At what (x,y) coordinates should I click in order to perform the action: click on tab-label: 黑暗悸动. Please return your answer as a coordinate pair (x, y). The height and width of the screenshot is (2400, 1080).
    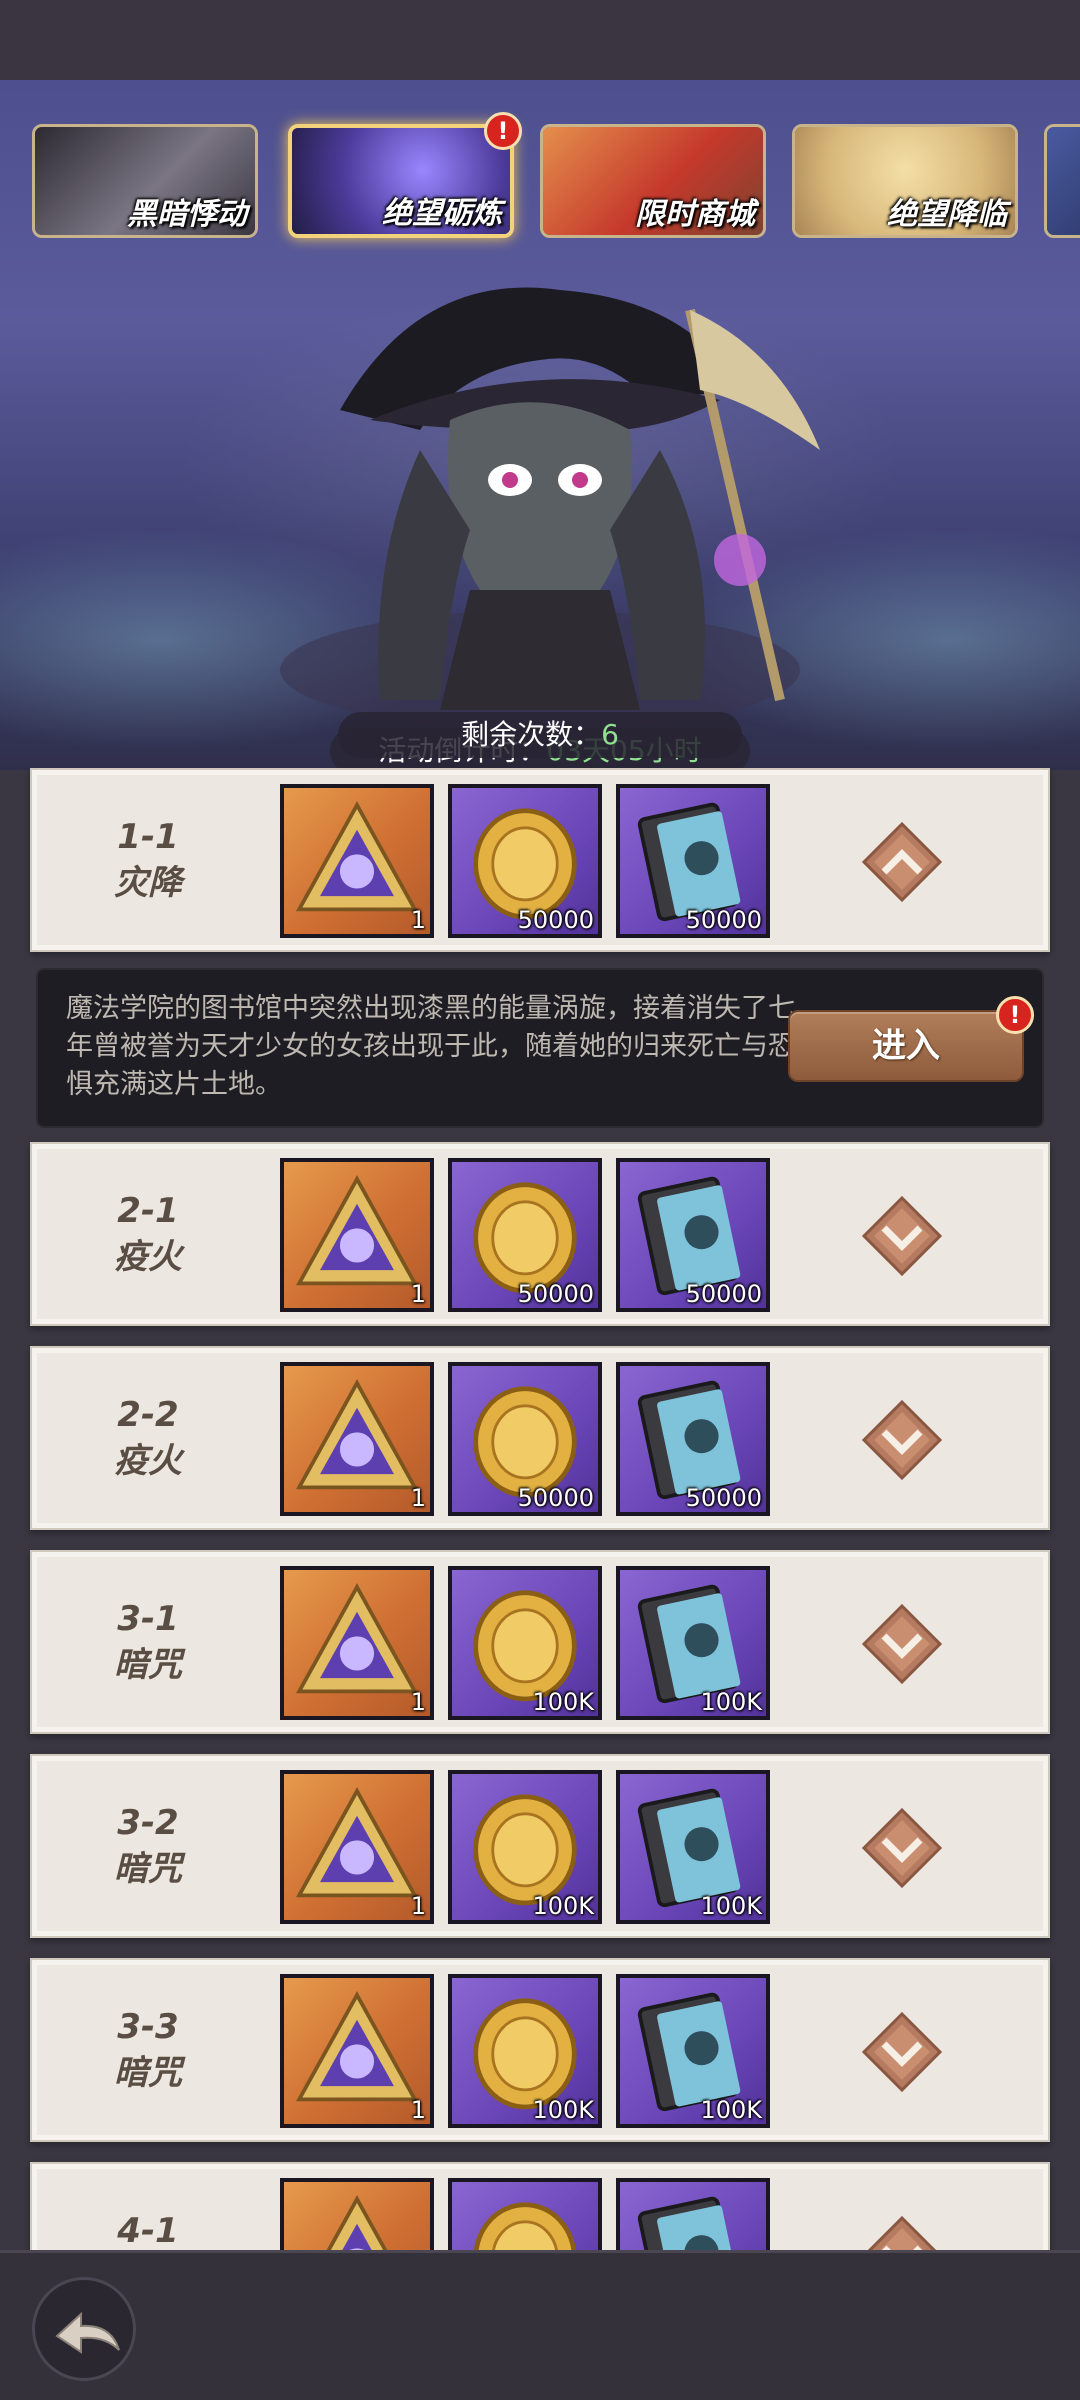
    Looking at the image, I should click on (187, 214).